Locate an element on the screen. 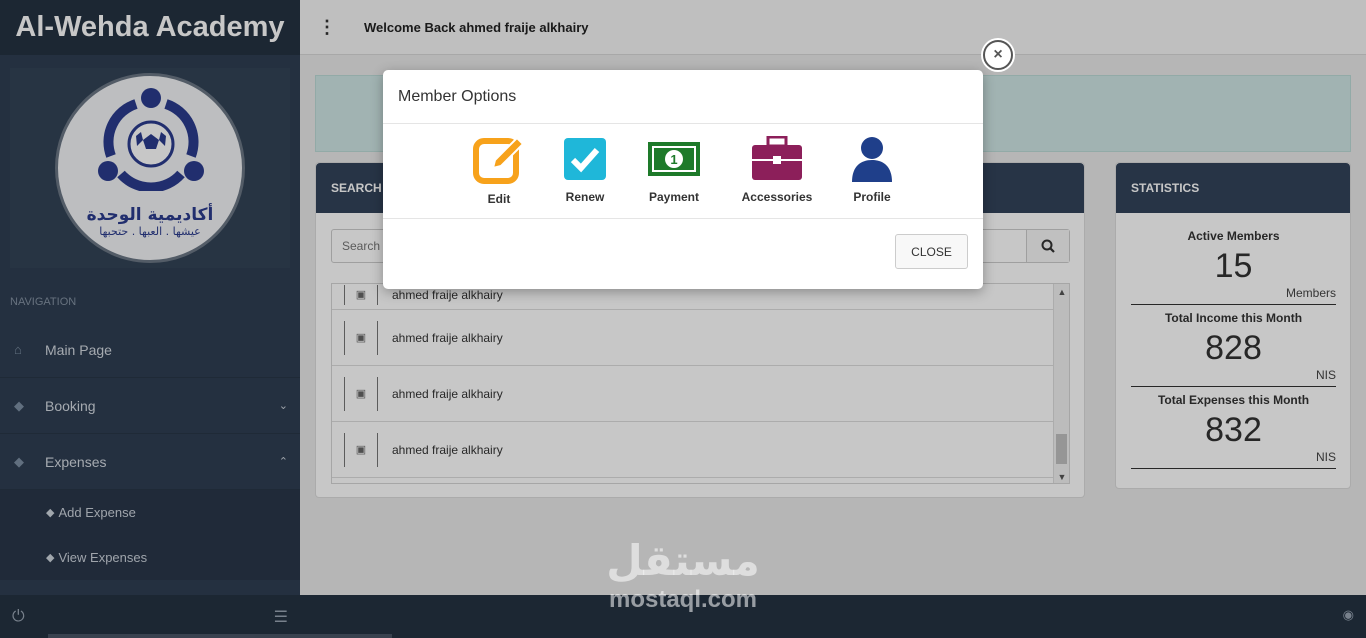 The image size is (1366, 638). option-label: Profile is located at coordinates (872, 197).